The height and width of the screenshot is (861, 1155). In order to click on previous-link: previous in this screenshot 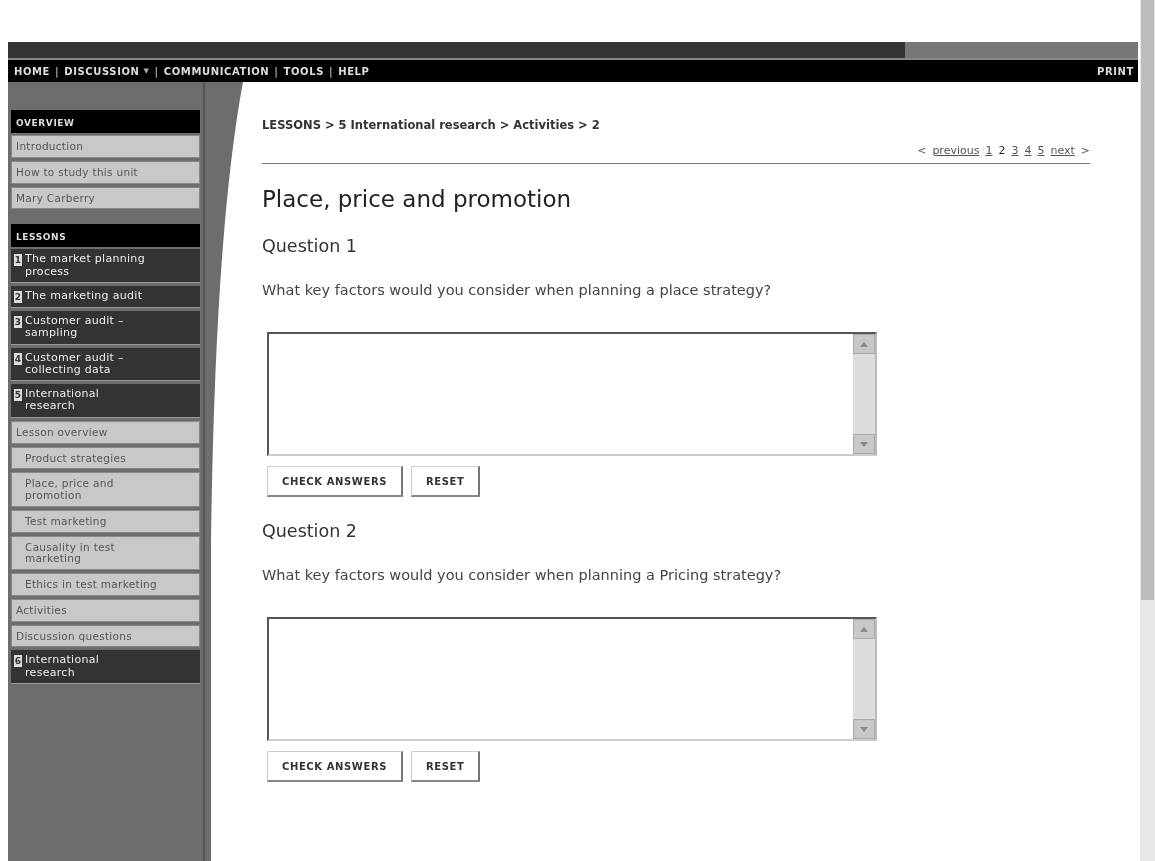, I will do `click(956, 150)`.